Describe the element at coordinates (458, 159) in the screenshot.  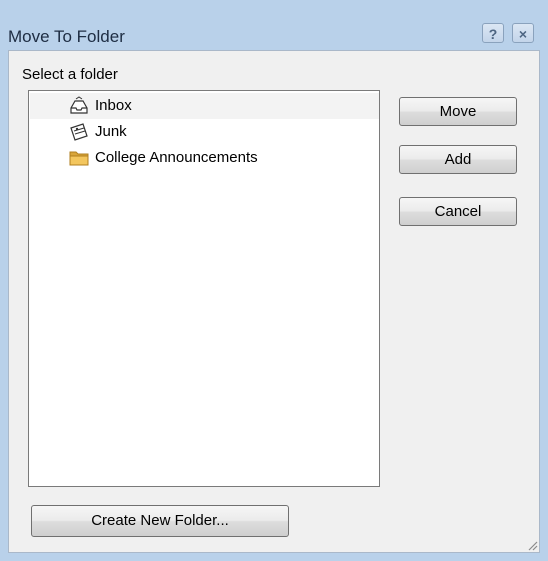
I see `add-button: Add` at that location.